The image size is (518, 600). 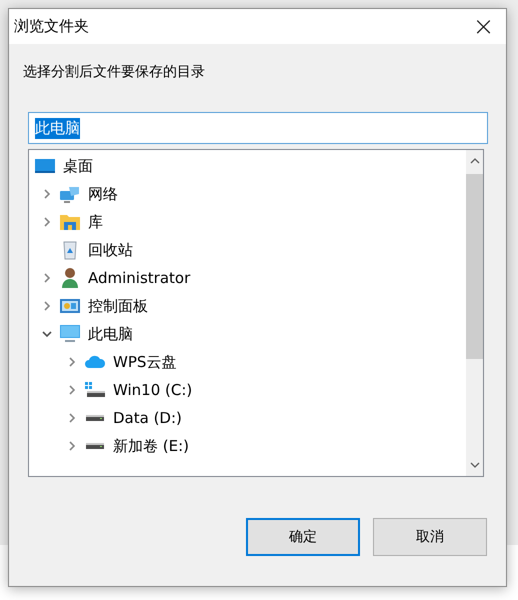 I want to click on tree-item: Data (D:), so click(x=247, y=418).